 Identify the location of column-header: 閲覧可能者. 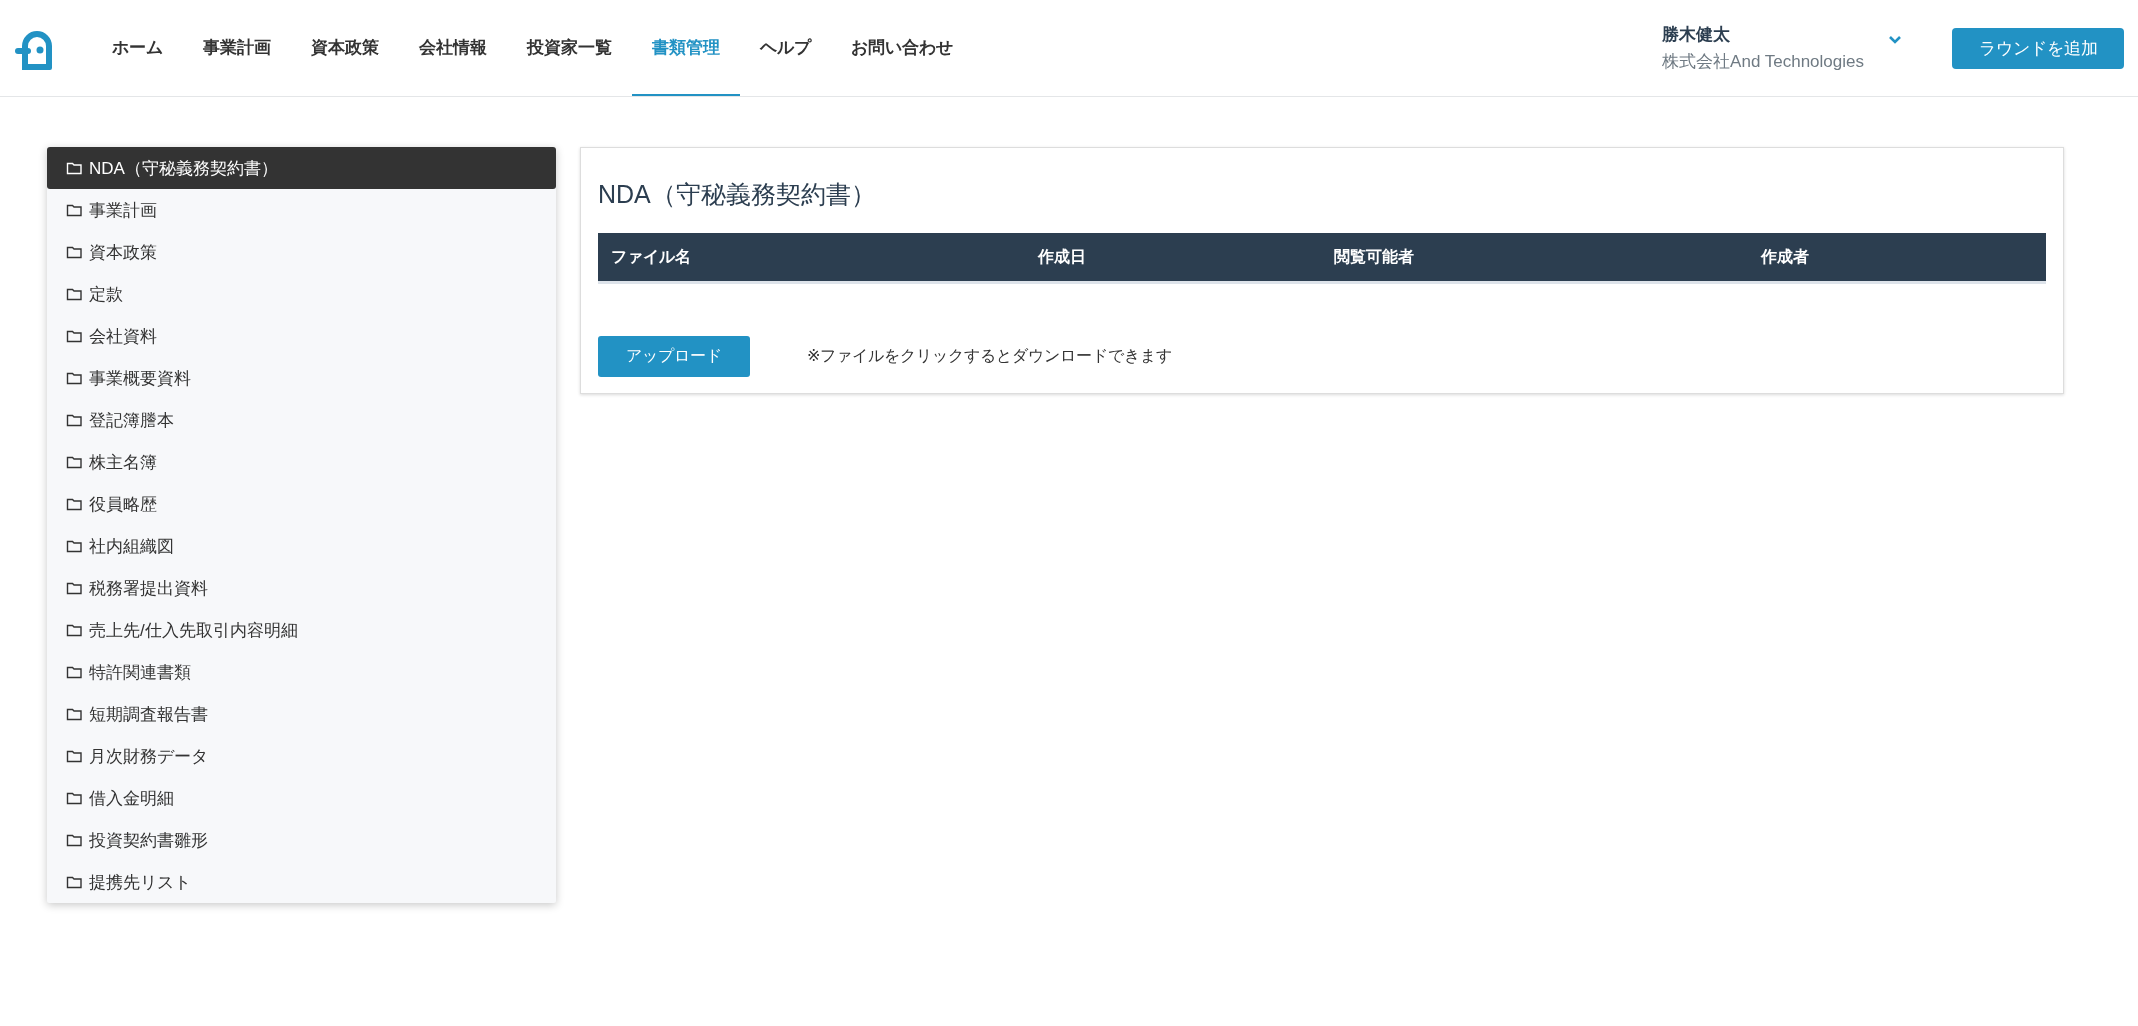
(1374, 256).